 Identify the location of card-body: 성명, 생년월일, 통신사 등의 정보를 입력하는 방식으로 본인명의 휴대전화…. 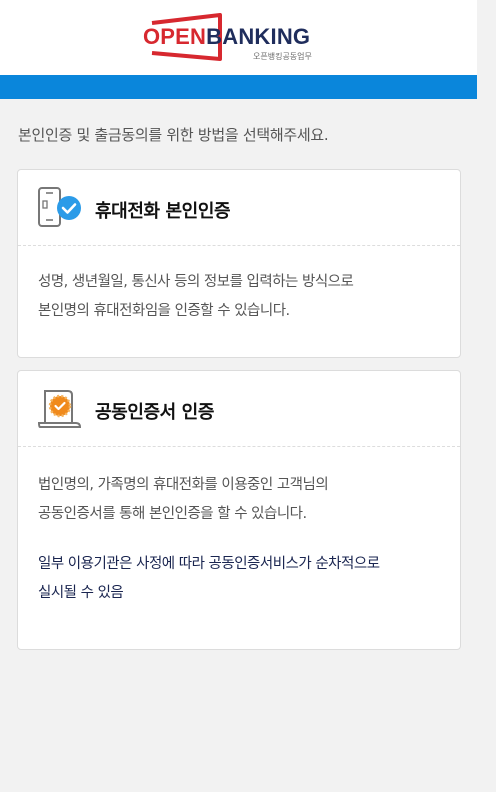
(243, 297).